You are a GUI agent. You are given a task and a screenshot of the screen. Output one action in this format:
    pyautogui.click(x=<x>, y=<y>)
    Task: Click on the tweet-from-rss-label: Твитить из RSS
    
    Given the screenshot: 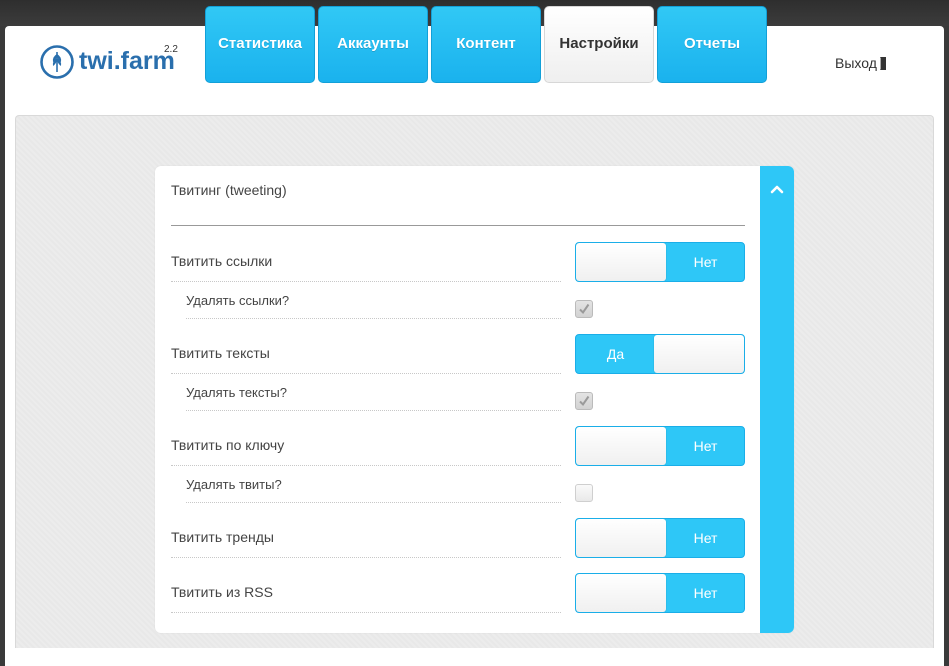 What is the action you would take?
    pyautogui.click(x=222, y=592)
    